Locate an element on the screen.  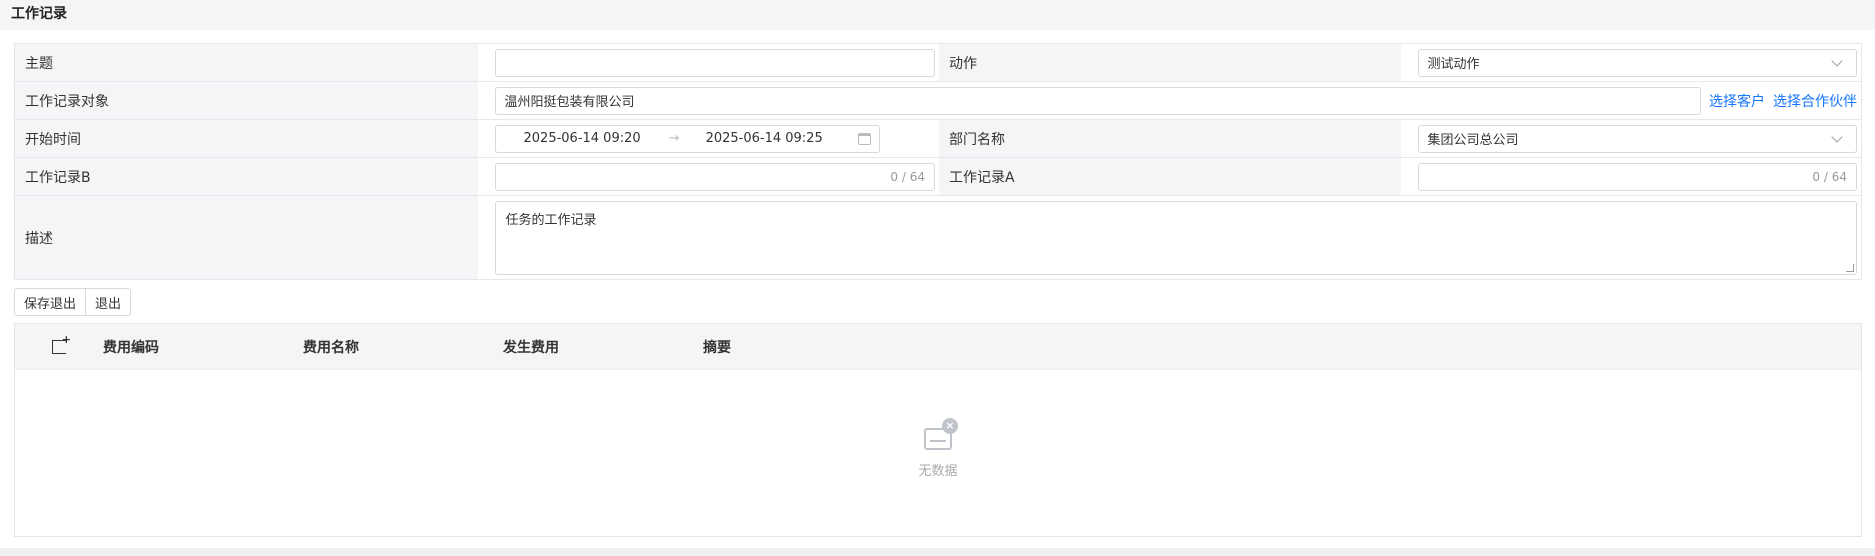
column-header-expense-name: 费用名称 is located at coordinates (403, 347).